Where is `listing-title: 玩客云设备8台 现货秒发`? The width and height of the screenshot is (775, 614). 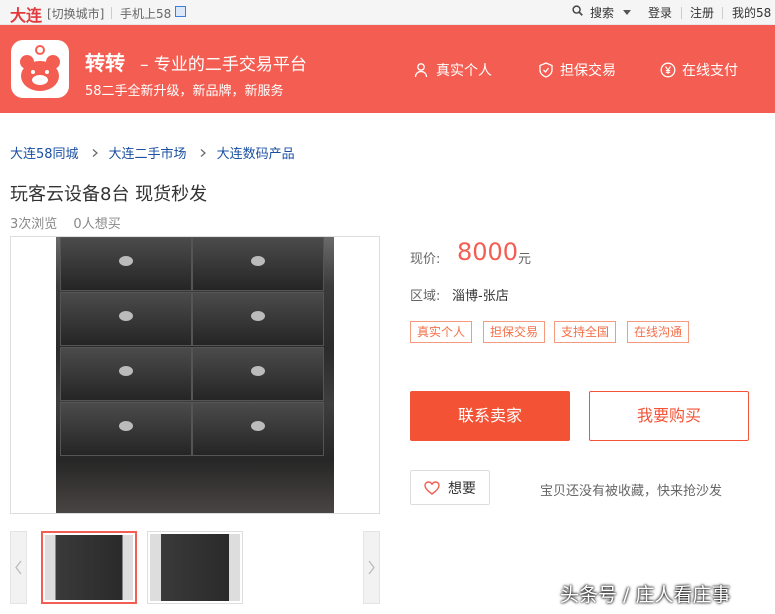 listing-title: 玩客云设备8台 现货秒发 is located at coordinates (109, 194).